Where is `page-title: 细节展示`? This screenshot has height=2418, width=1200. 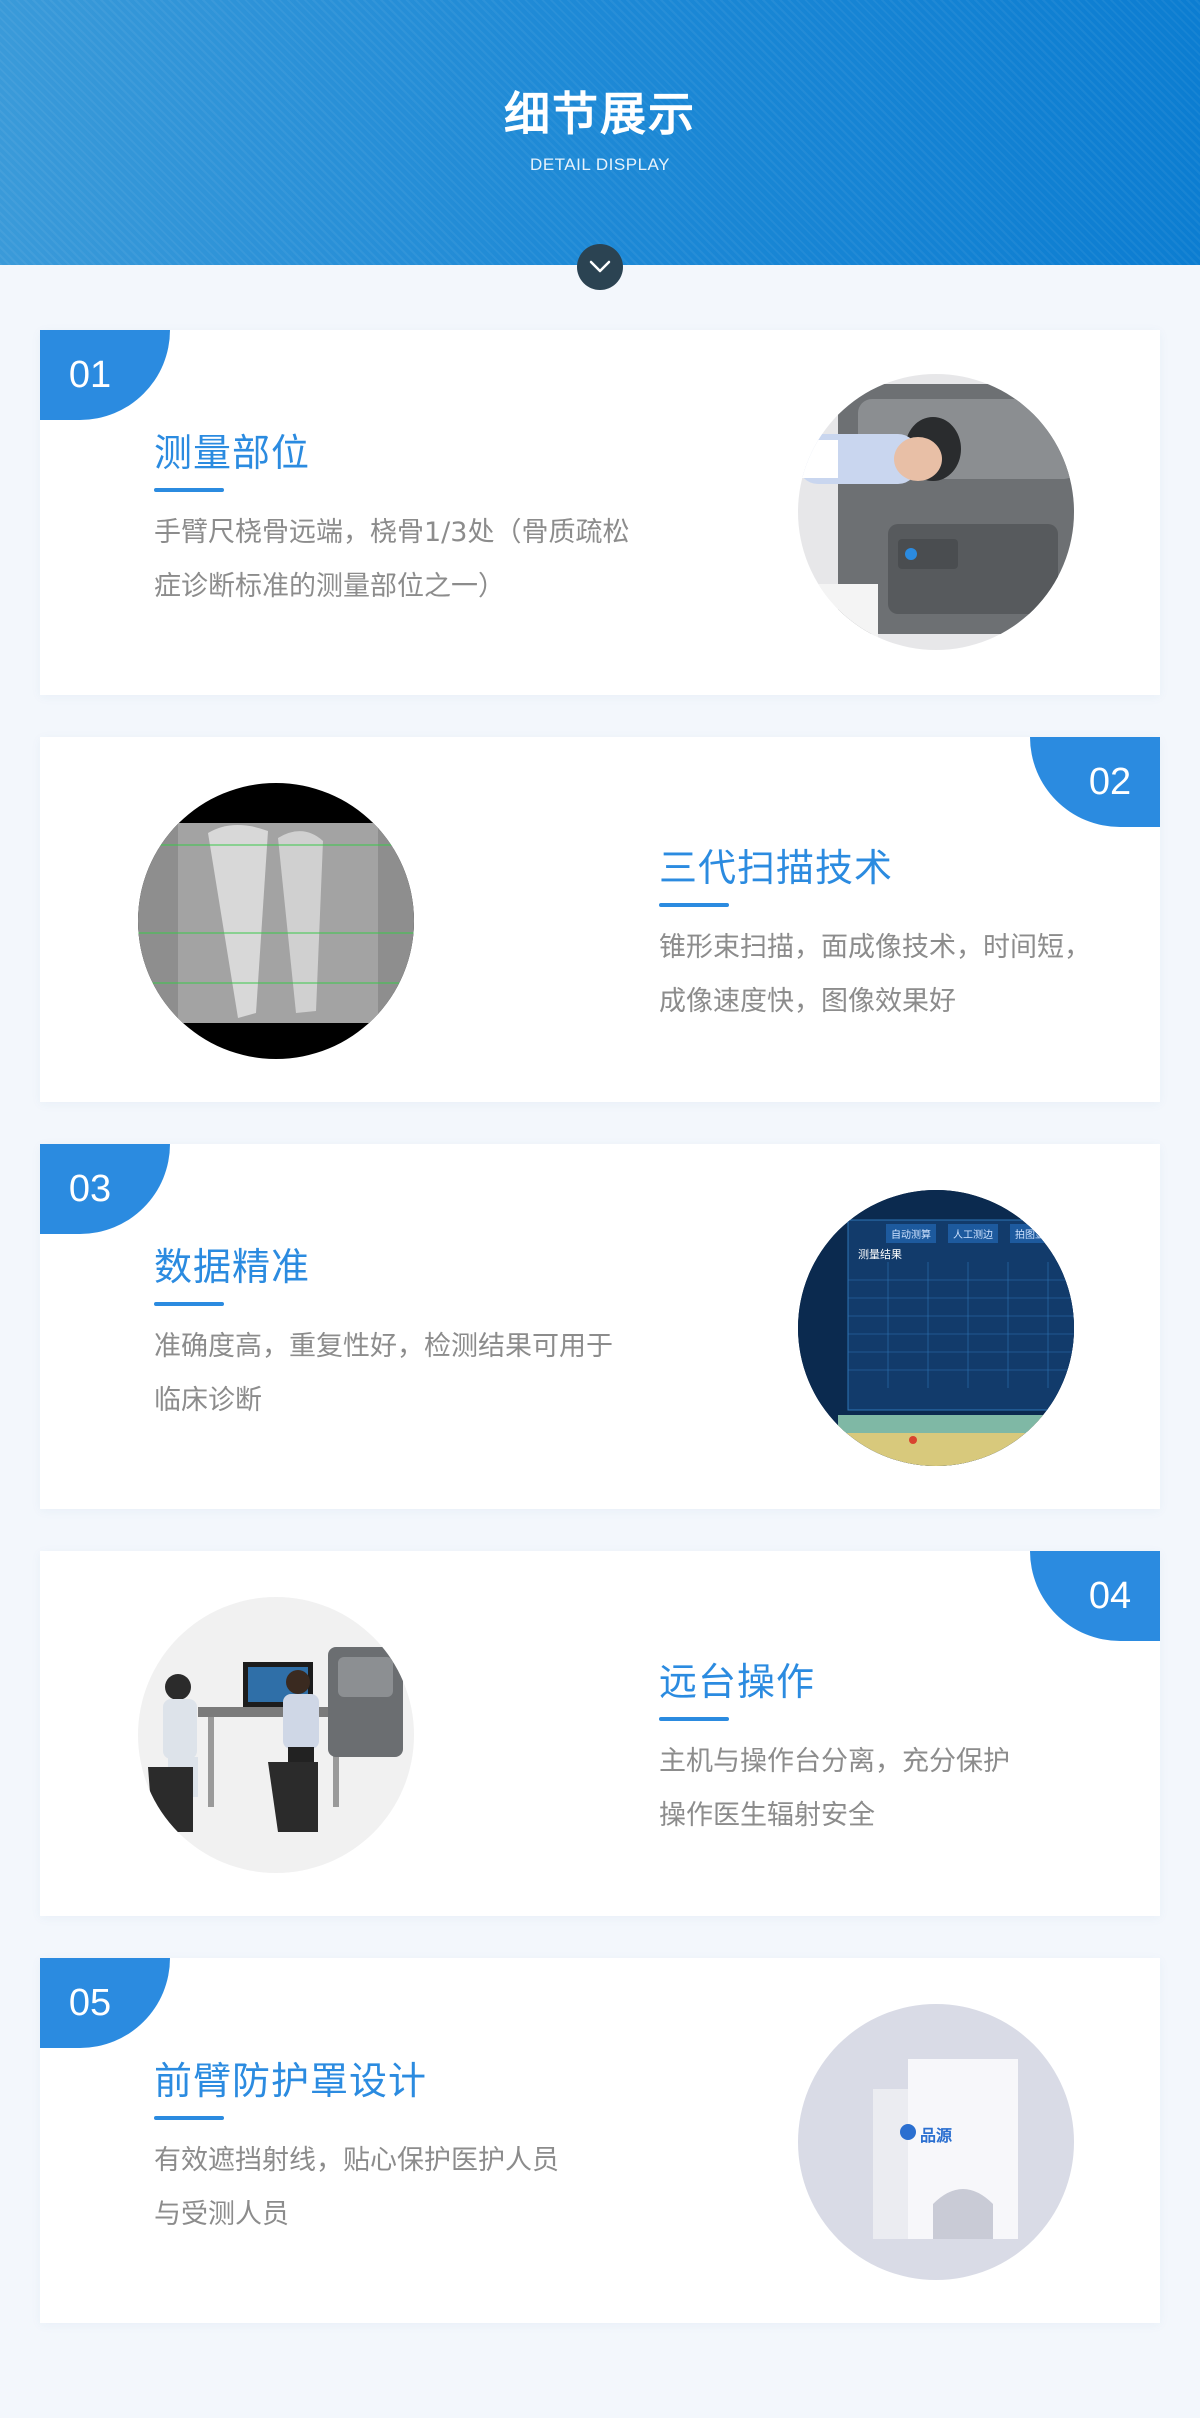
page-title: 细节展示 is located at coordinates (600, 114).